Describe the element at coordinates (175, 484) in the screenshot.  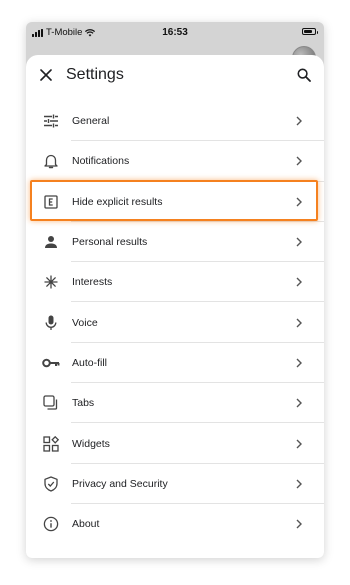
I see `settings-item-privacy-and-security: Privacy and Security` at that location.